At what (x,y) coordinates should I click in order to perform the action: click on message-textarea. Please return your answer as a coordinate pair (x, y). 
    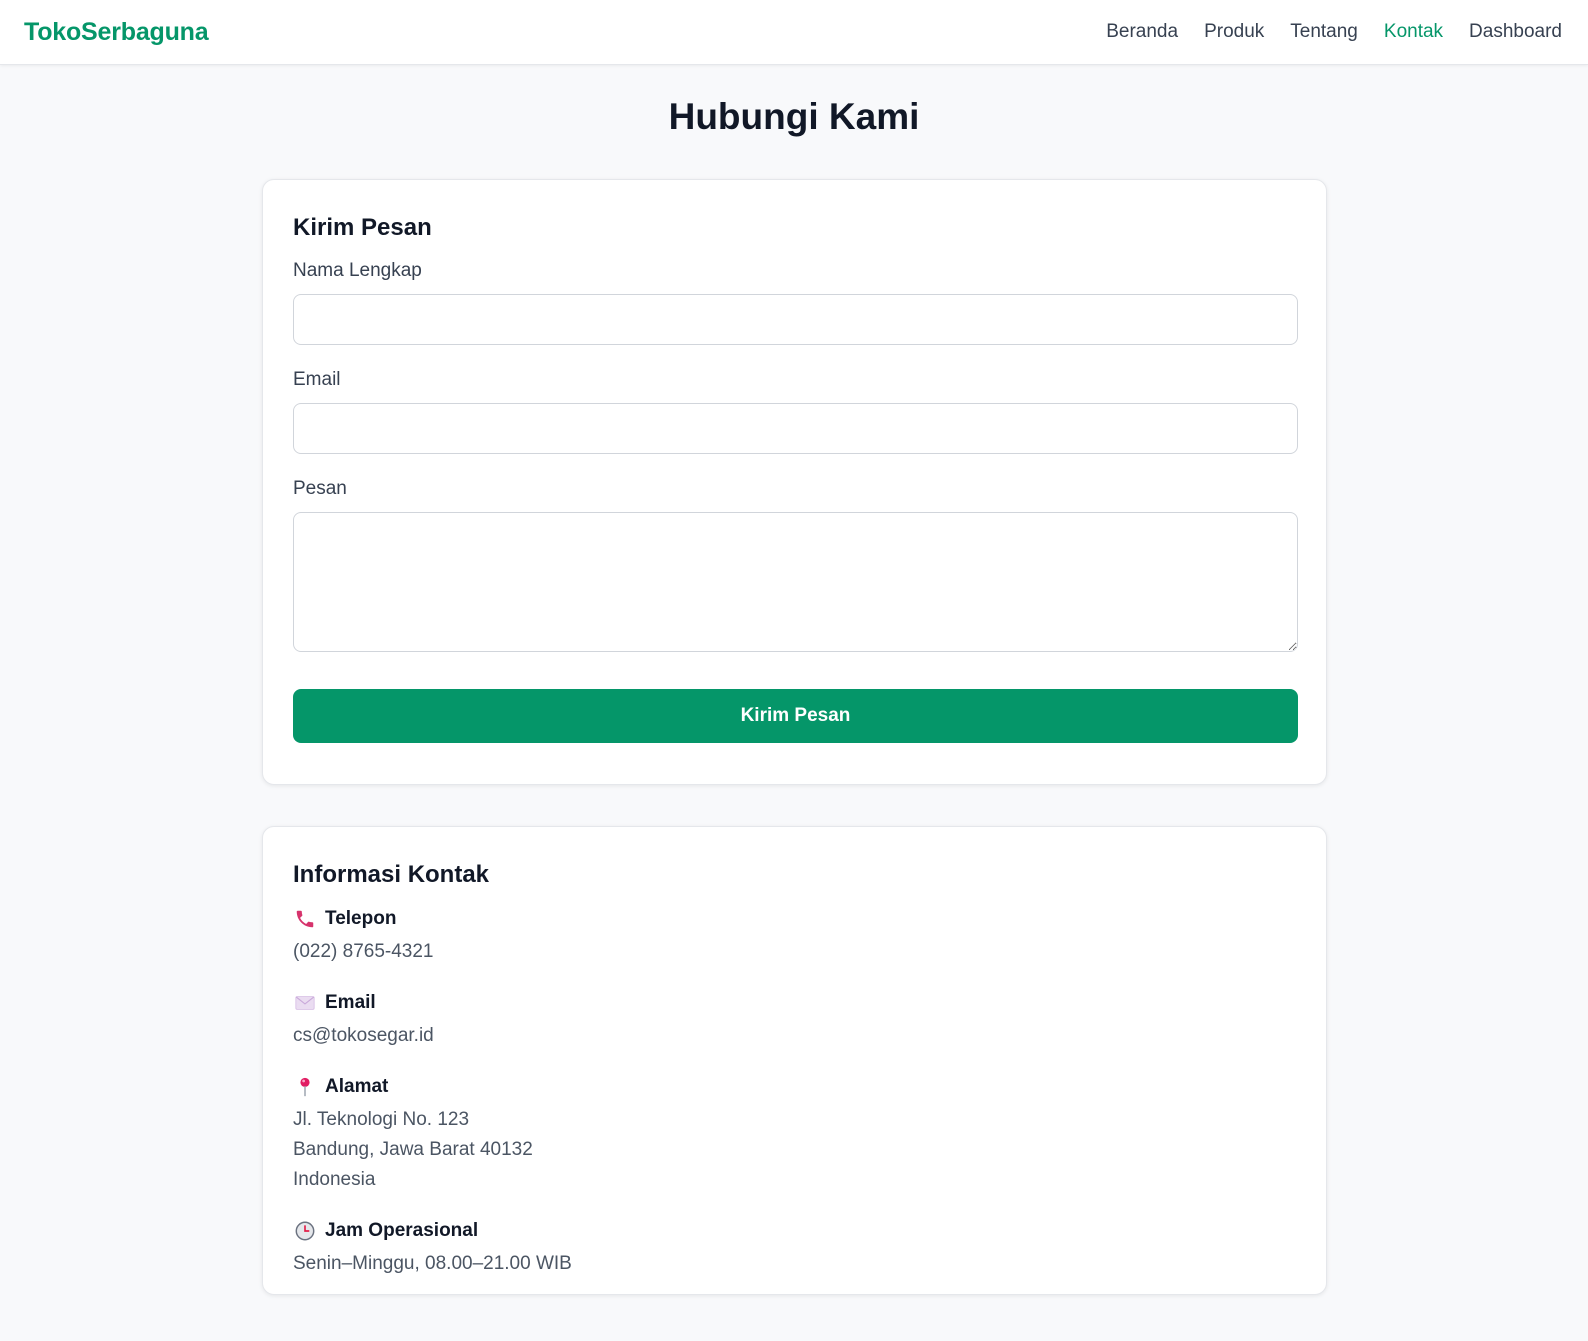
    Looking at the image, I should click on (795, 582).